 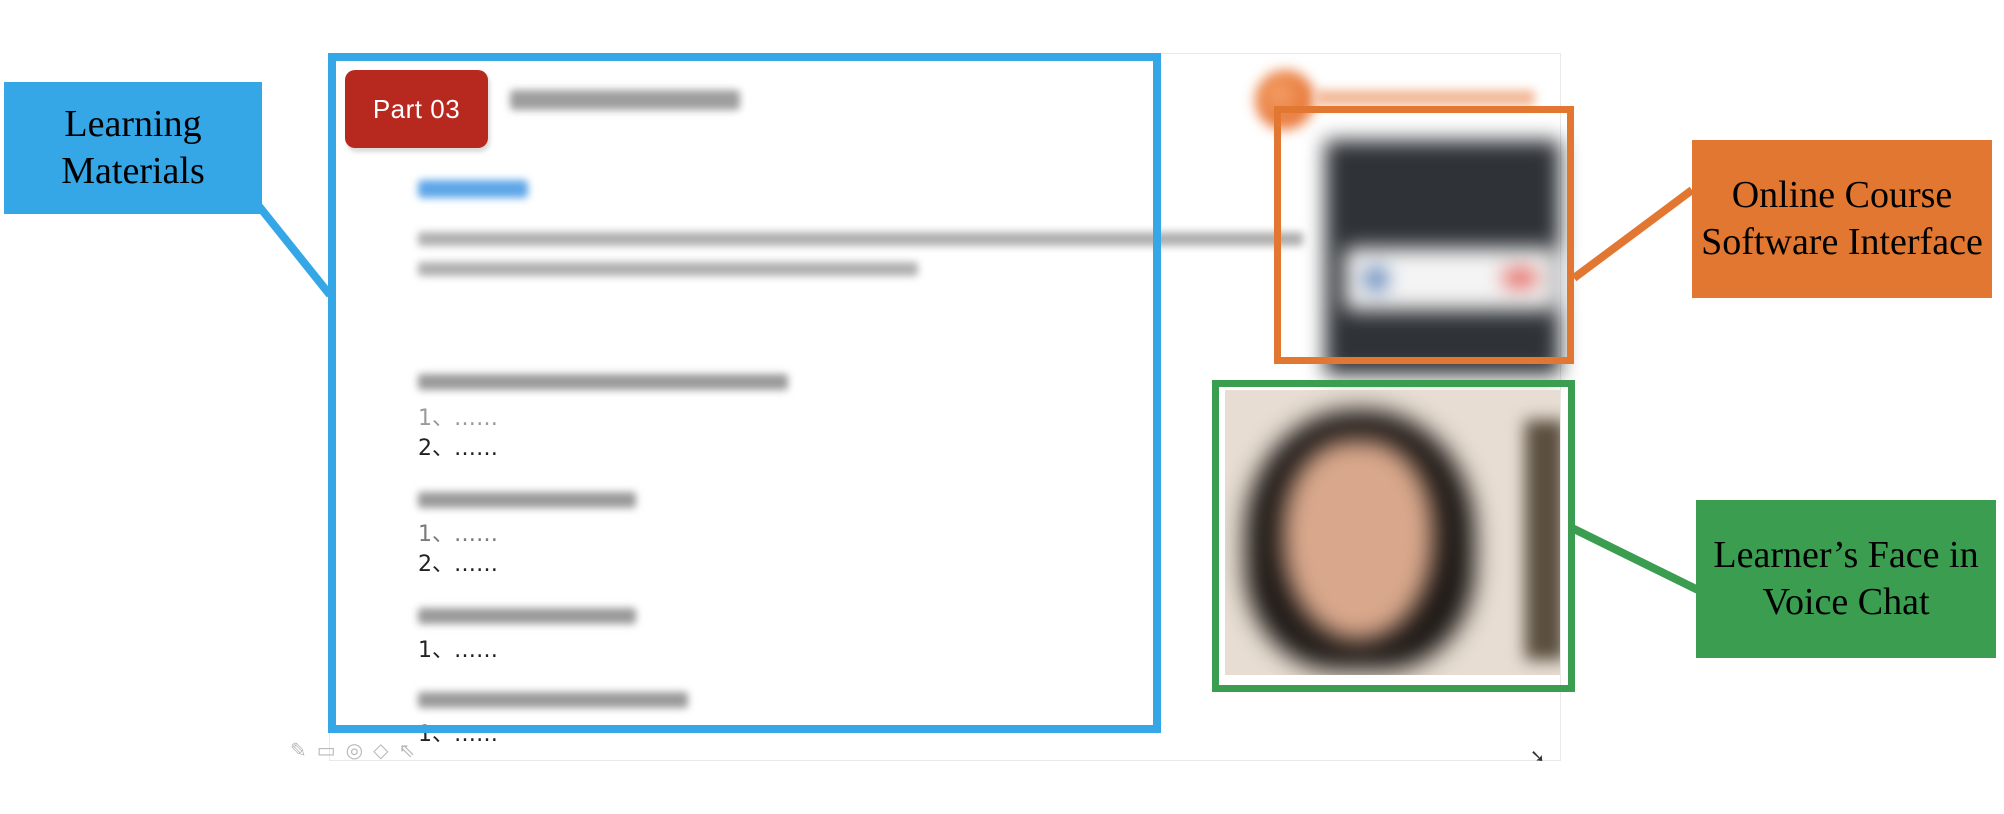 I want to click on pencil-icon: ✎, so click(x=298, y=750).